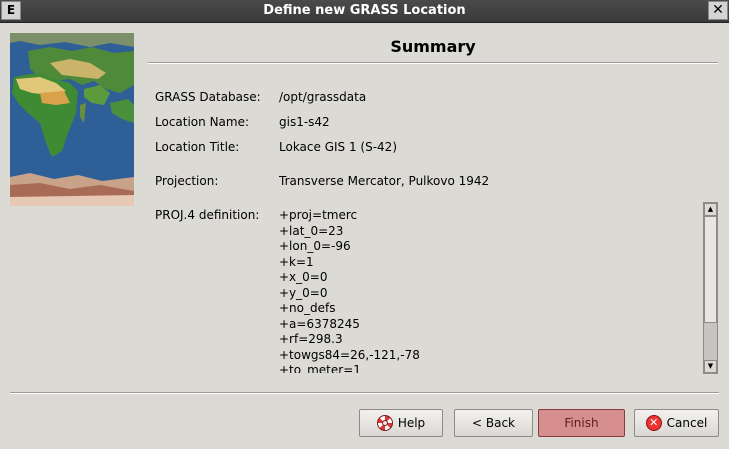 The height and width of the screenshot is (449, 729). I want to click on location-name-value: gis1-s42, so click(304, 122).